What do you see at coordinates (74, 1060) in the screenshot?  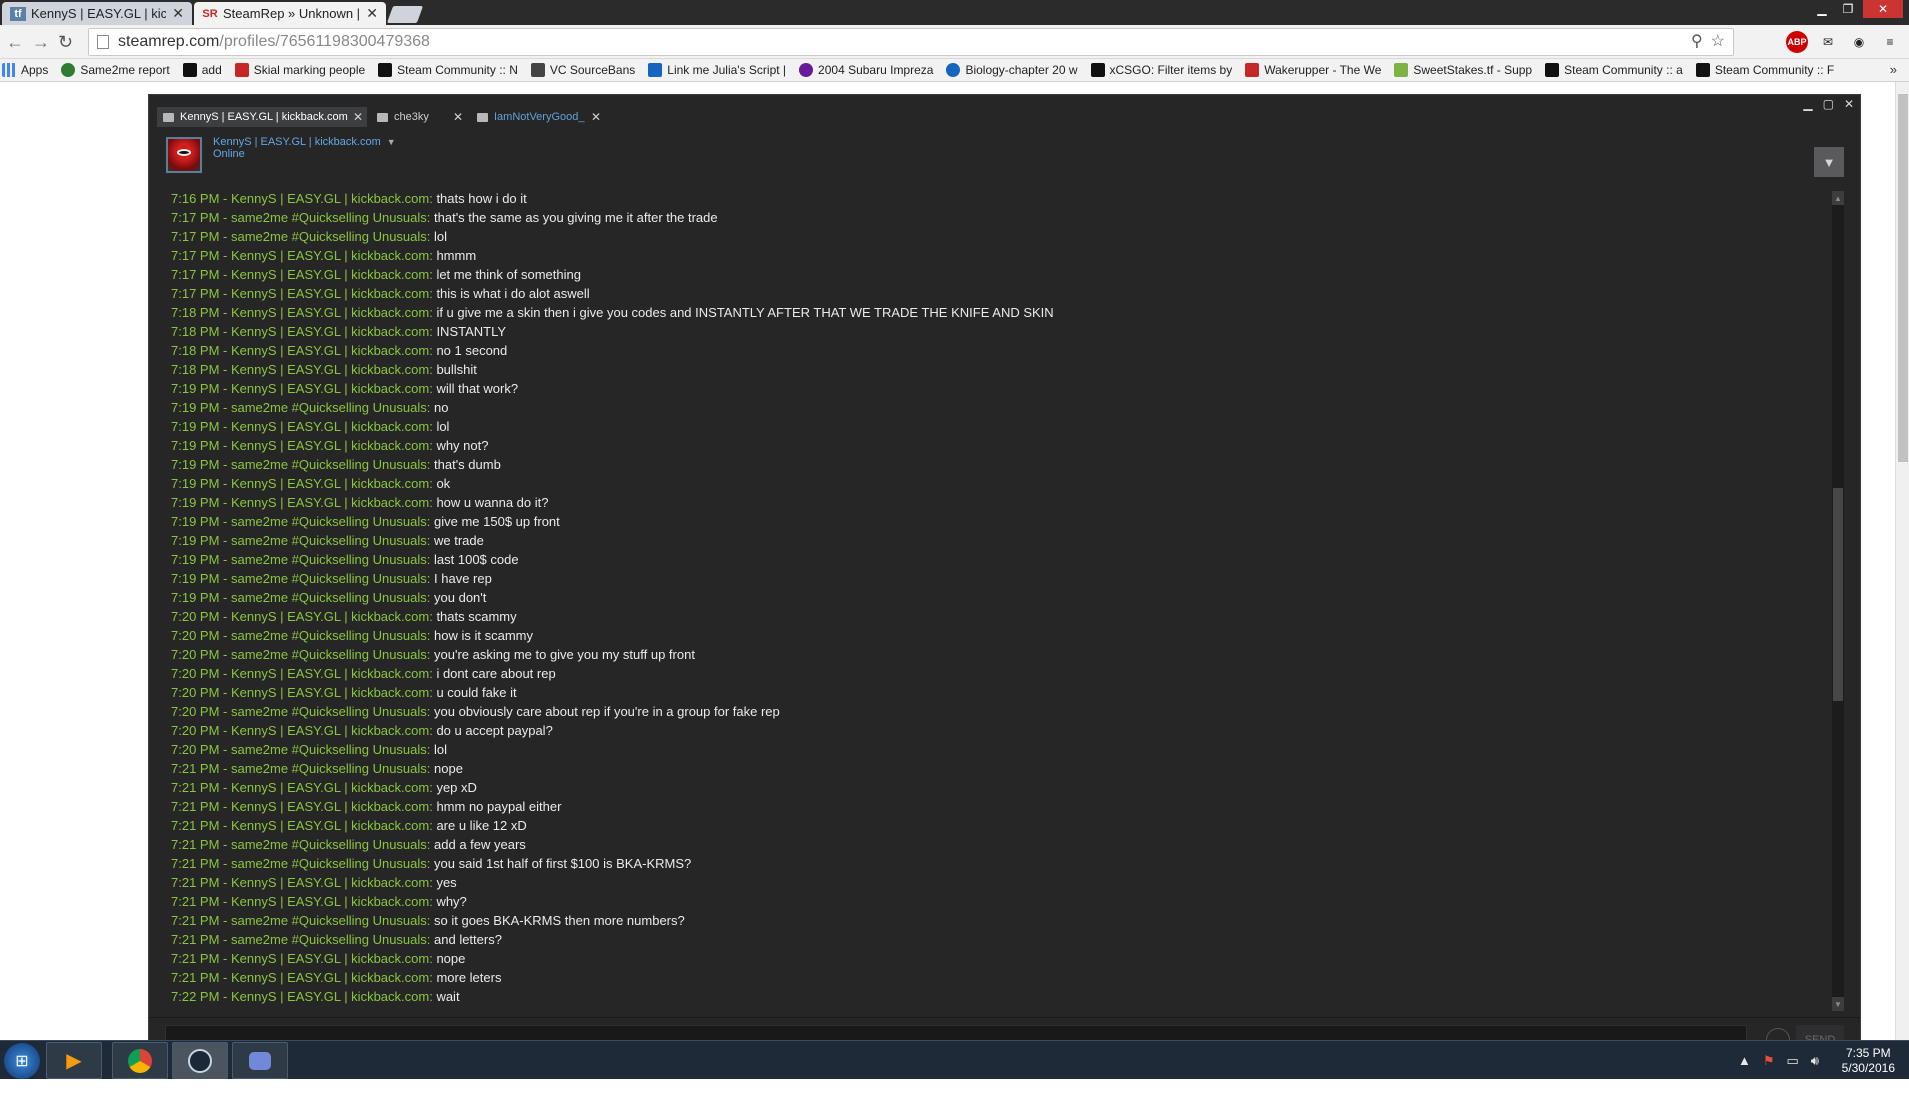 I see `media-player-icon: ▶` at bounding box center [74, 1060].